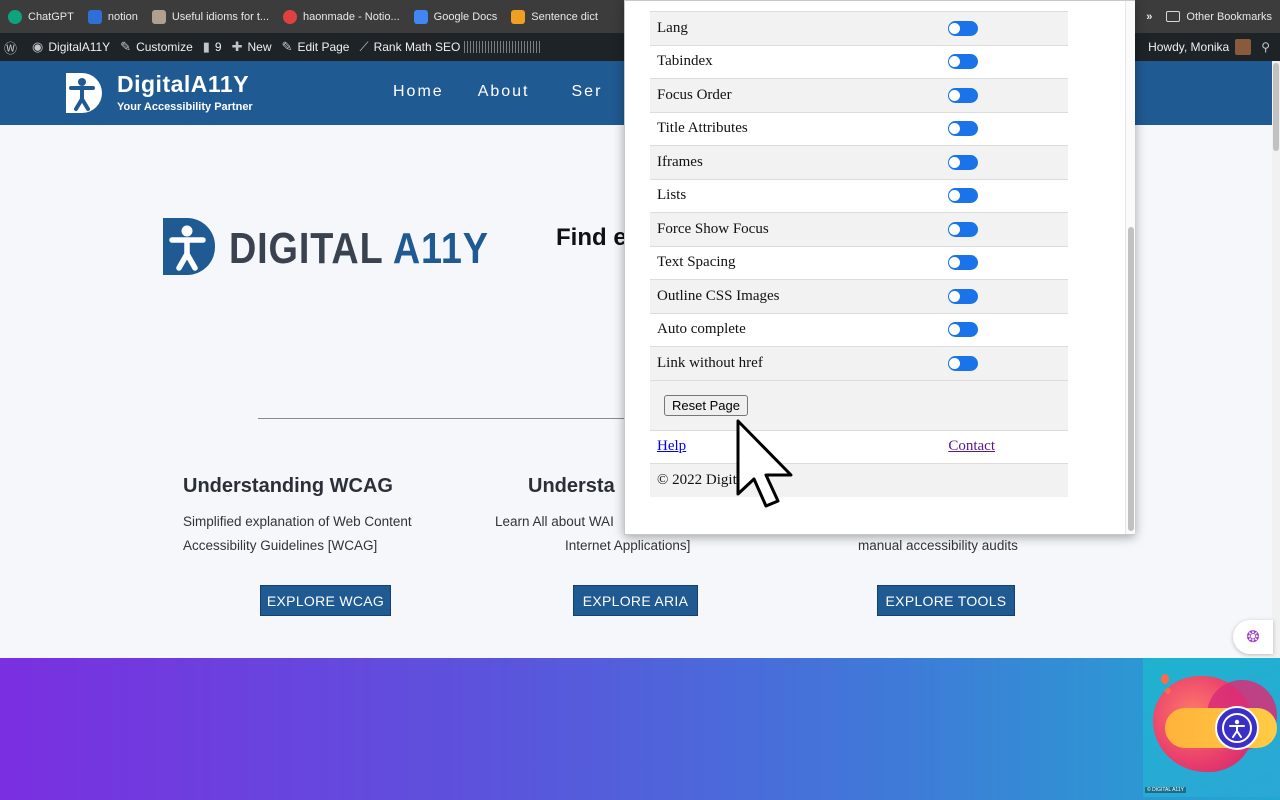 This screenshot has width=1280, height=800. Describe the element at coordinates (859, 6) in the screenshot. I see `table-row` at that location.